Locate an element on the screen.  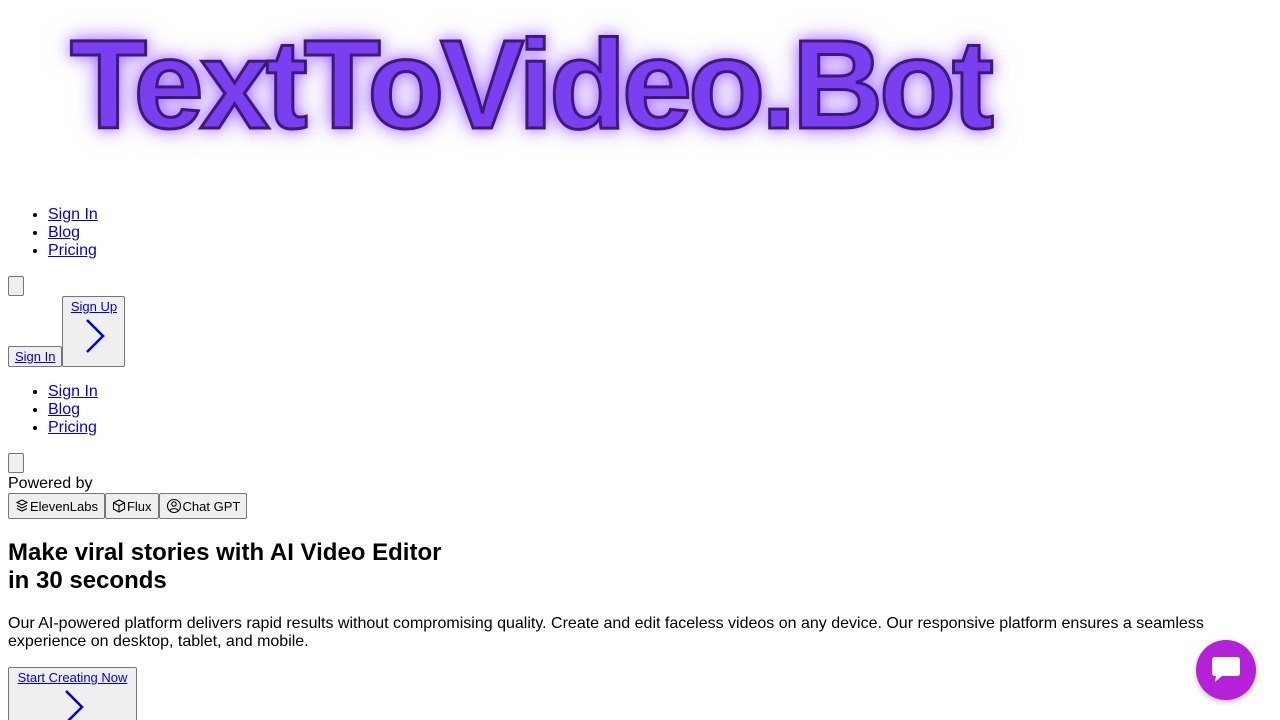
primary-nav: Sign In Blog Pricing is located at coordinates (640, 233).